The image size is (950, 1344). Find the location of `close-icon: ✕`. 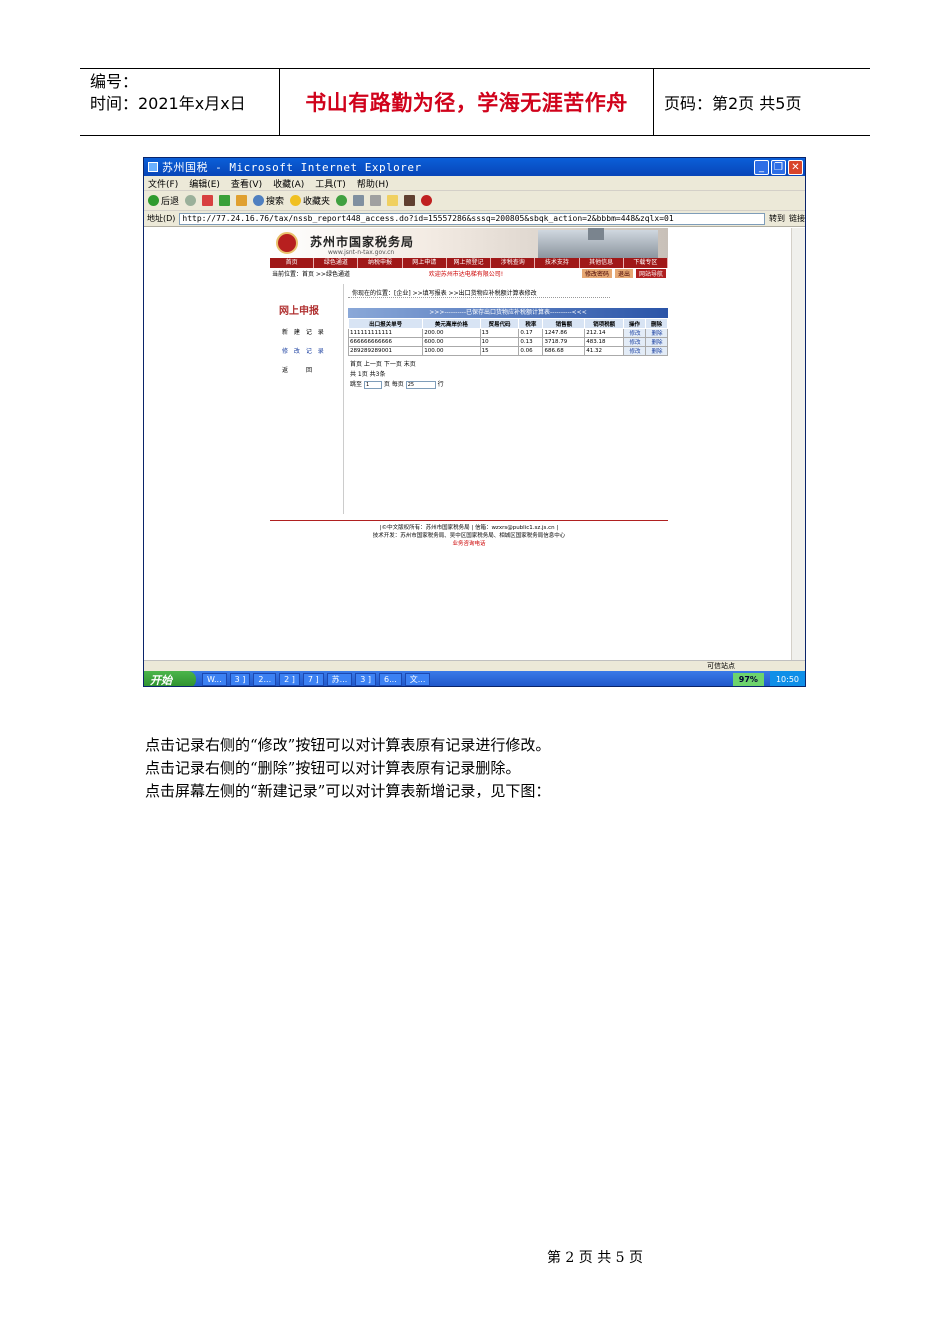

close-icon: ✕ is located at coordinates (795, 167).